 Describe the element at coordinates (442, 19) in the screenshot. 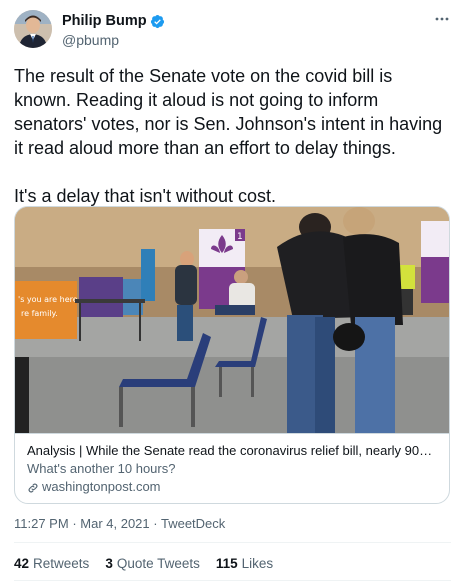

I see `more-options-icon` at that location.